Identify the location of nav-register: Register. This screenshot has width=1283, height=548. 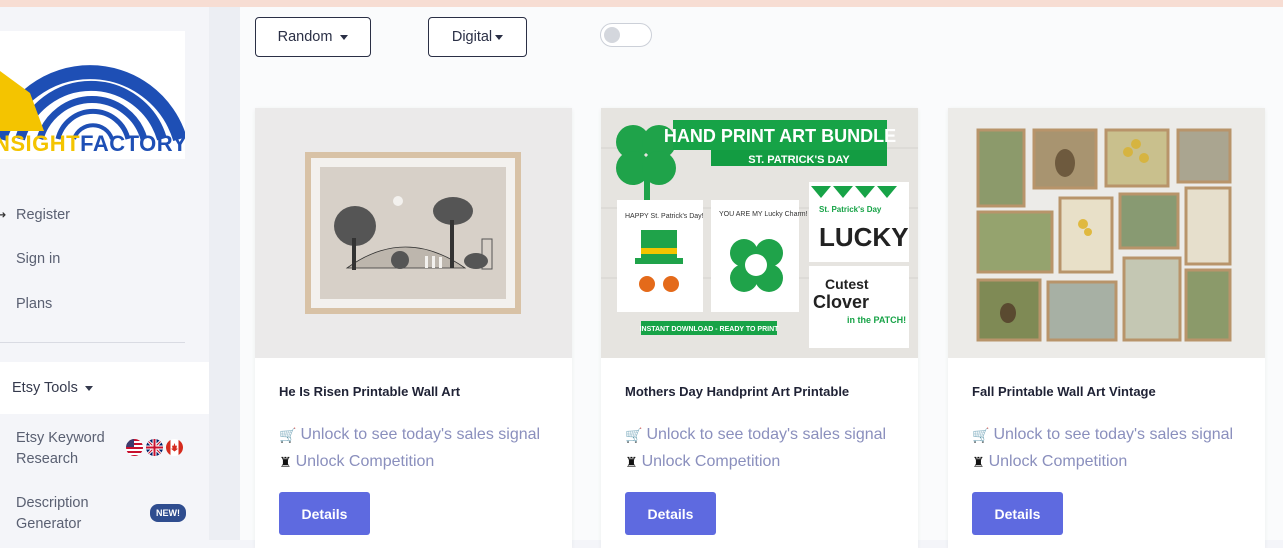
(43, 215).